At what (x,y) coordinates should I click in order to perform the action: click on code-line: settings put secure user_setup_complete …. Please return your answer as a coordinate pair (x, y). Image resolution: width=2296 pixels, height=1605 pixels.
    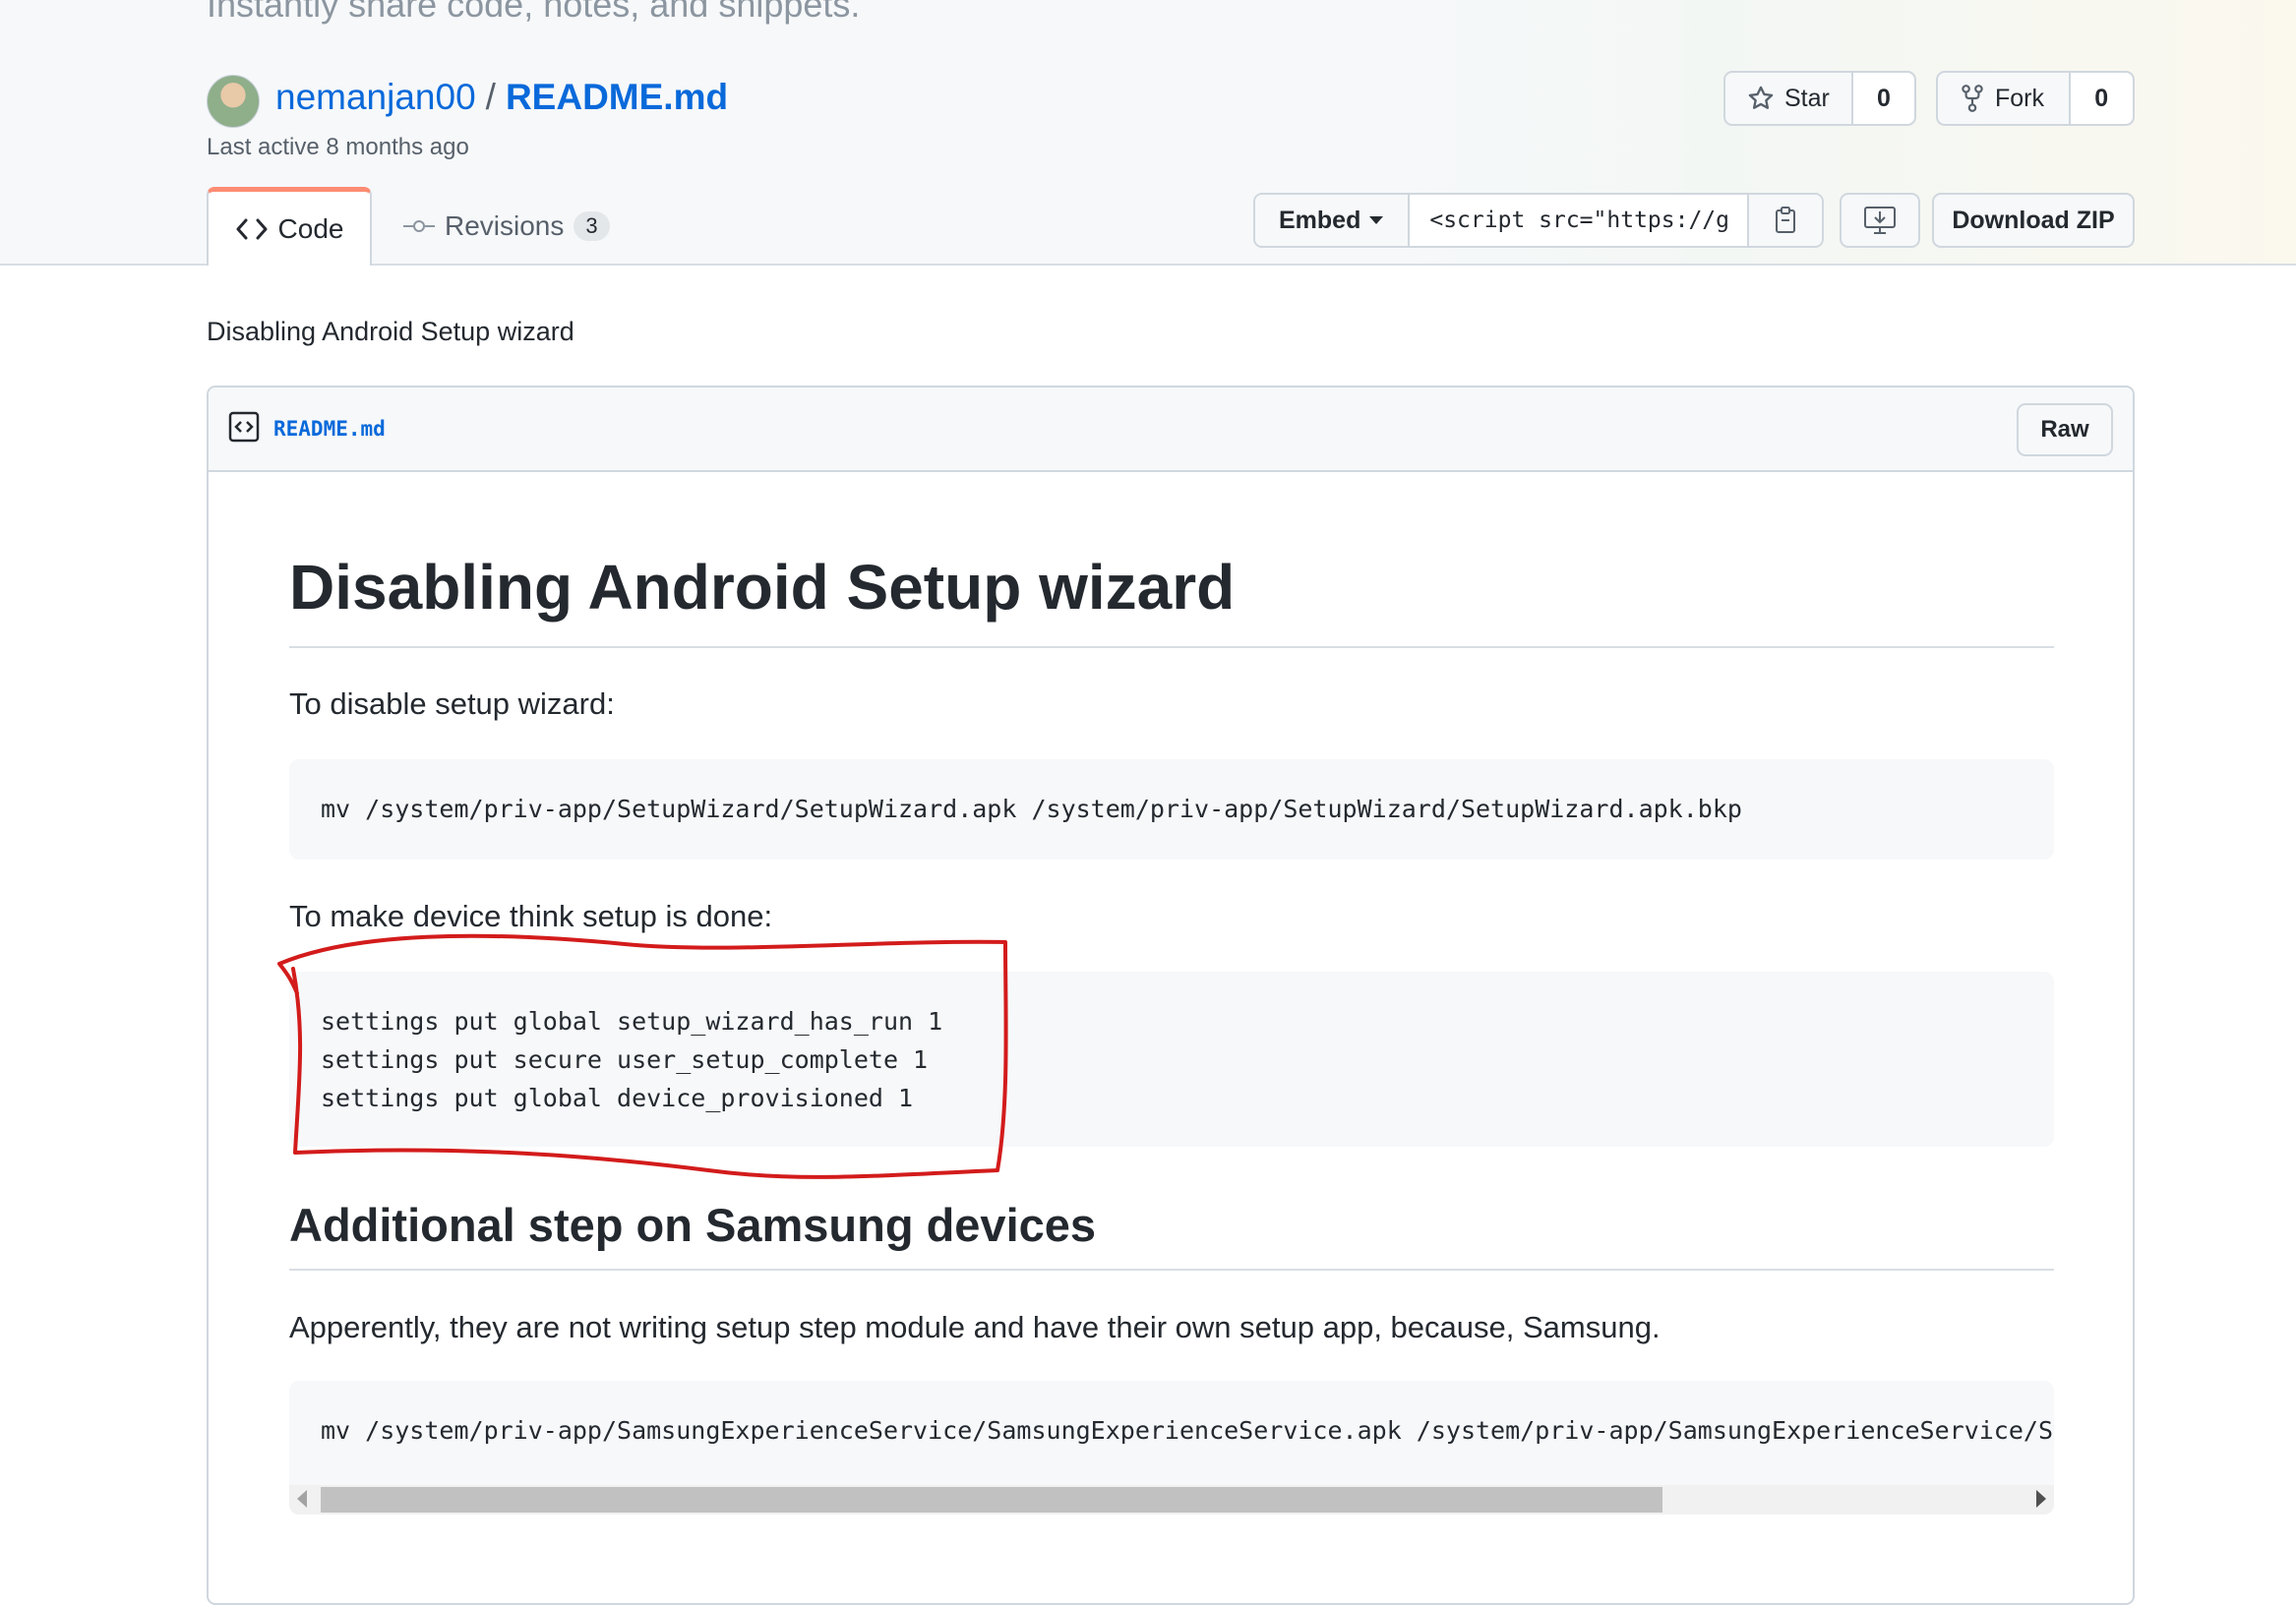
    Looking at the image, I should click on (625, 1059).